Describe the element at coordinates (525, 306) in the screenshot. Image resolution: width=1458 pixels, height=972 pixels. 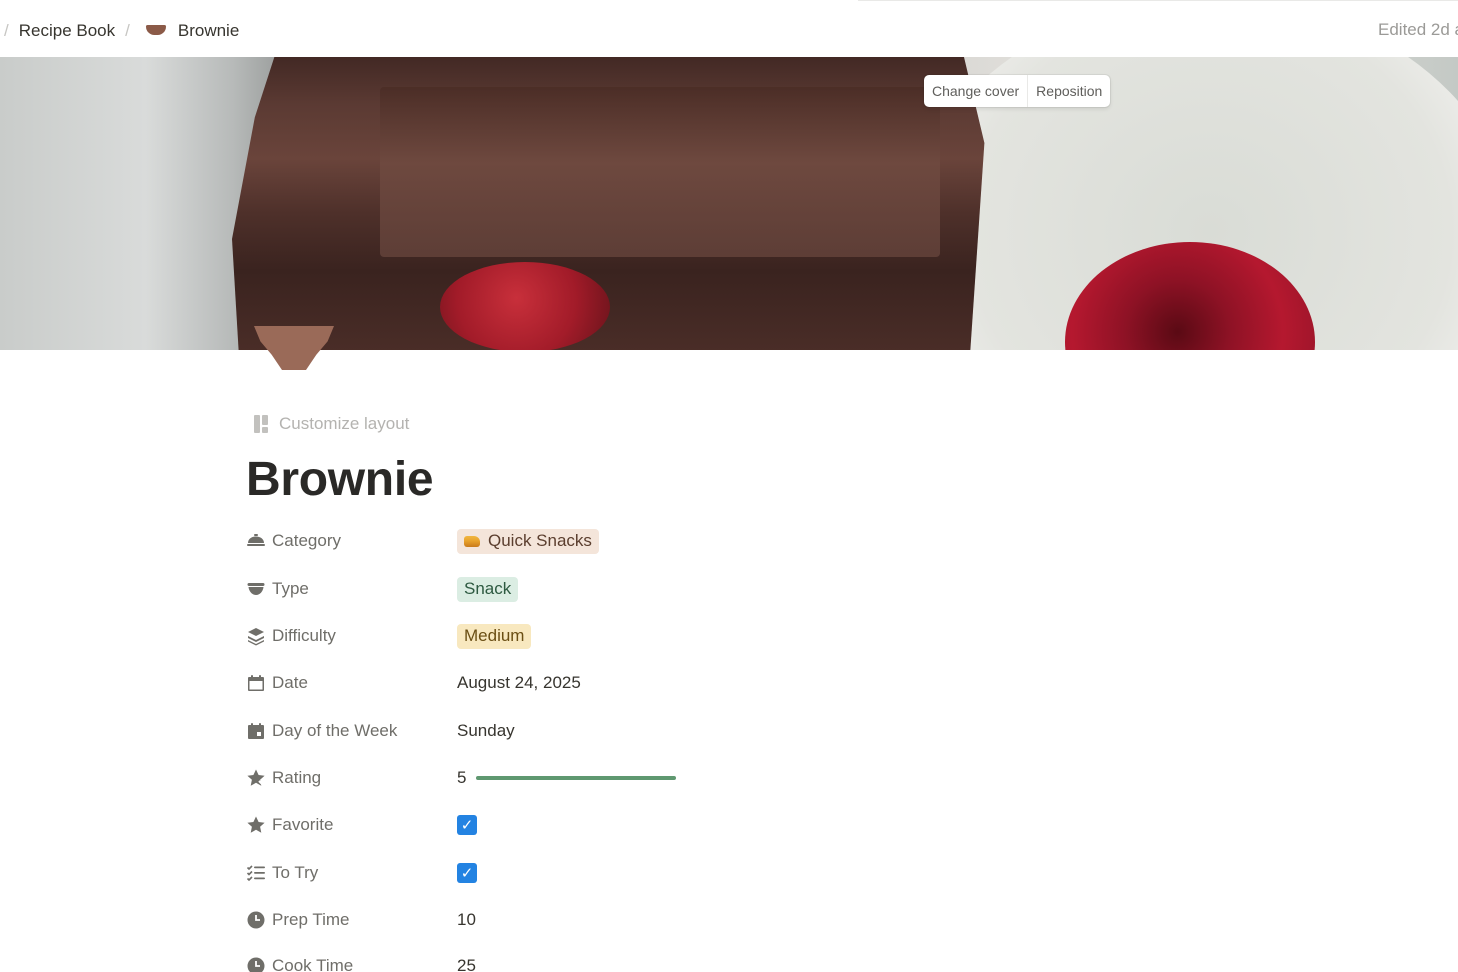
I see `cover-raspberry` at that location.